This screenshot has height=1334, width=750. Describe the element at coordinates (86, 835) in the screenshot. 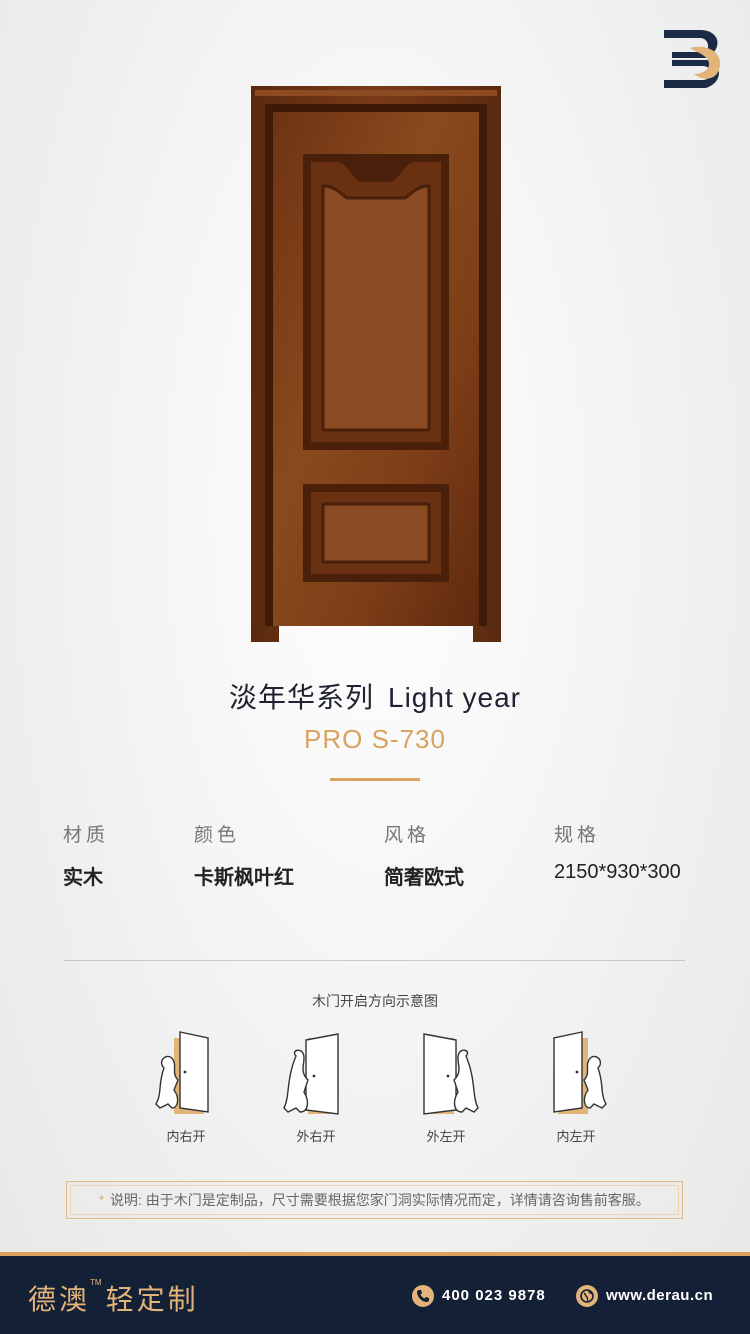

I see `spec-label: 材质` at that location.